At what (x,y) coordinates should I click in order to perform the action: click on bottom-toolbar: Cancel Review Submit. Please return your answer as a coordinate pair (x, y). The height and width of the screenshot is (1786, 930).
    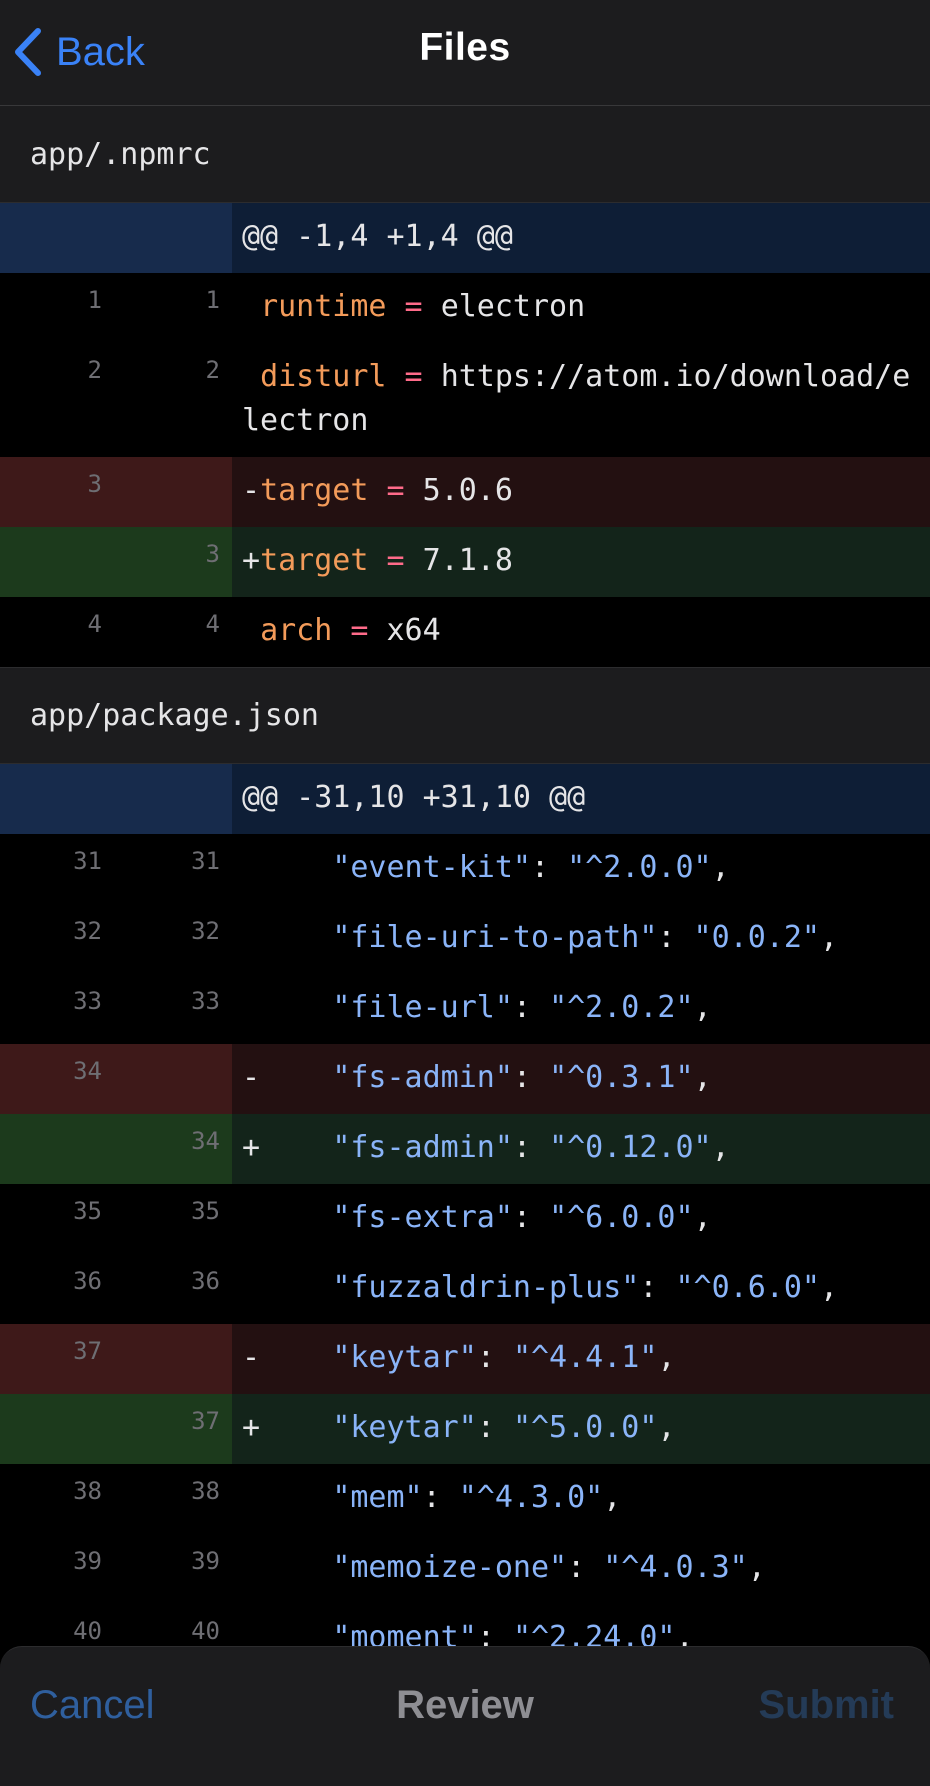
    Looking at the image, I should click on (465, 1716).